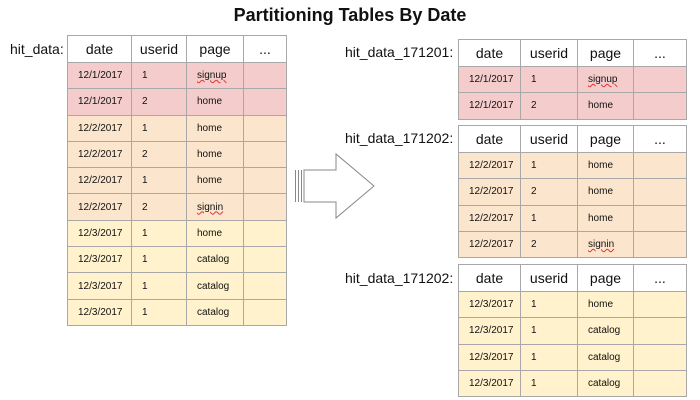  I want to click on cell-page-text: signin, so click(601, 245).